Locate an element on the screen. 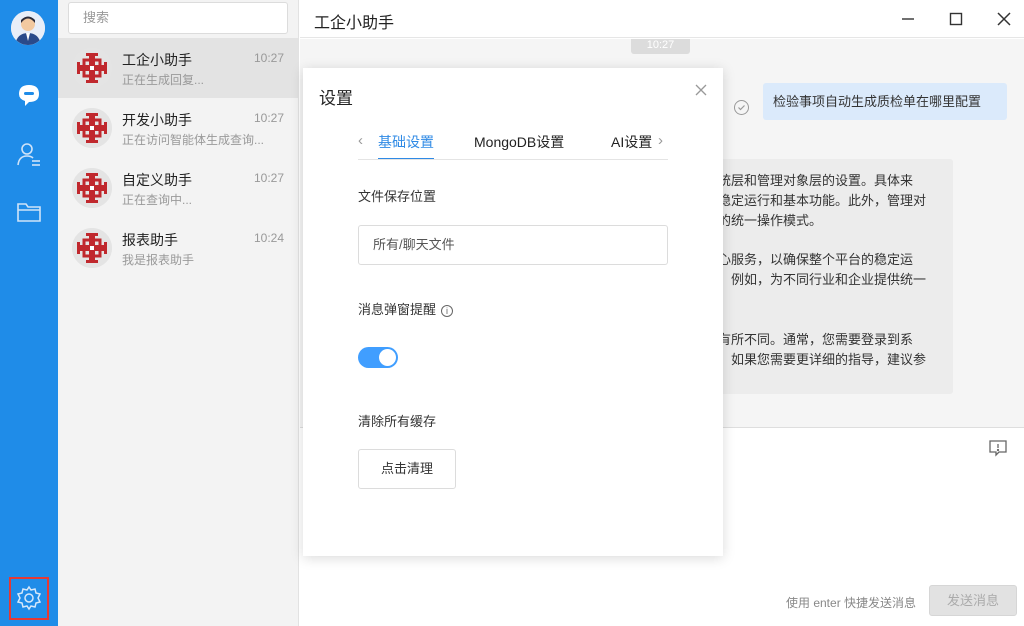  send-hint: 使用 enter 快捷发送消息 is located at coordinates (851, 603).